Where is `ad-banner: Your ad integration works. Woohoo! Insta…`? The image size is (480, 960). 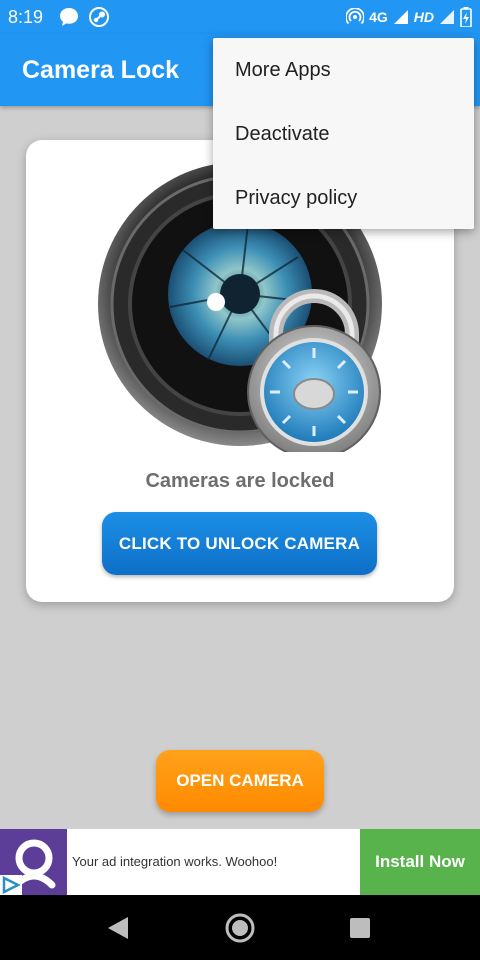
ad-banner: Your ad integration works. Woohoo! Insta… is located at coordinates (240, 862).